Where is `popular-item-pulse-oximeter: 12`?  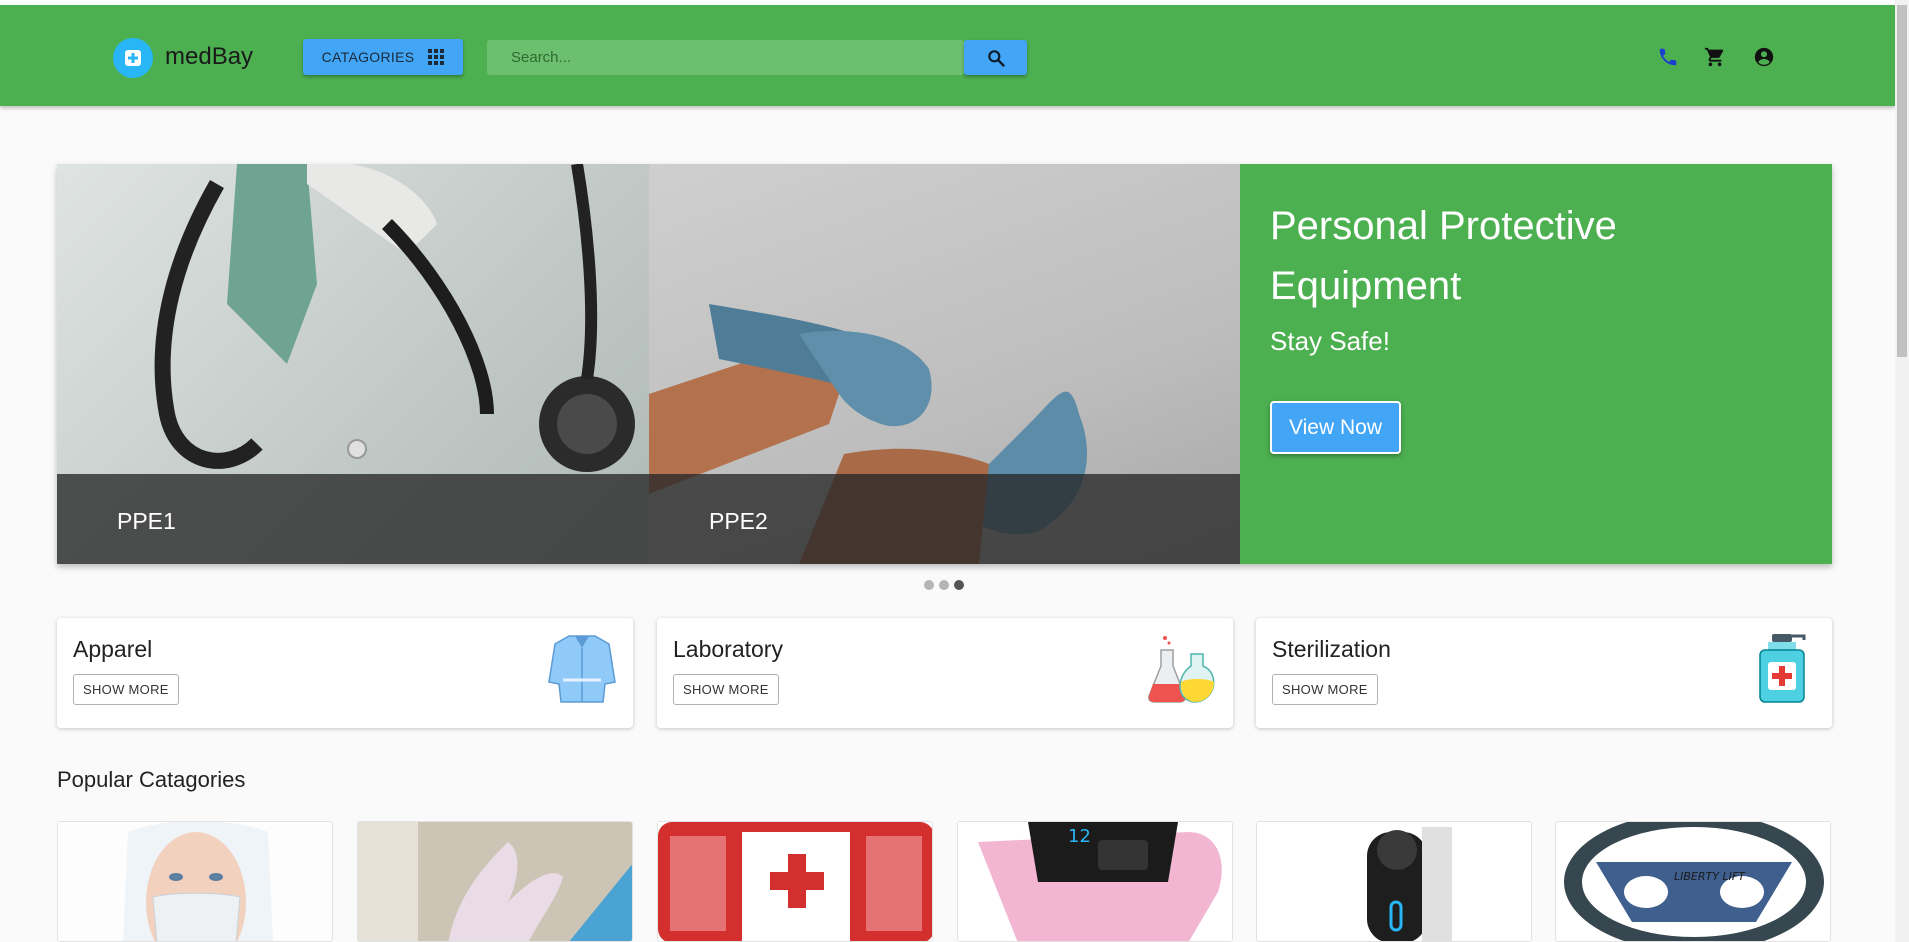 popular-item-pulse-oximeter: 12 is located at coordinates (1095, 881).